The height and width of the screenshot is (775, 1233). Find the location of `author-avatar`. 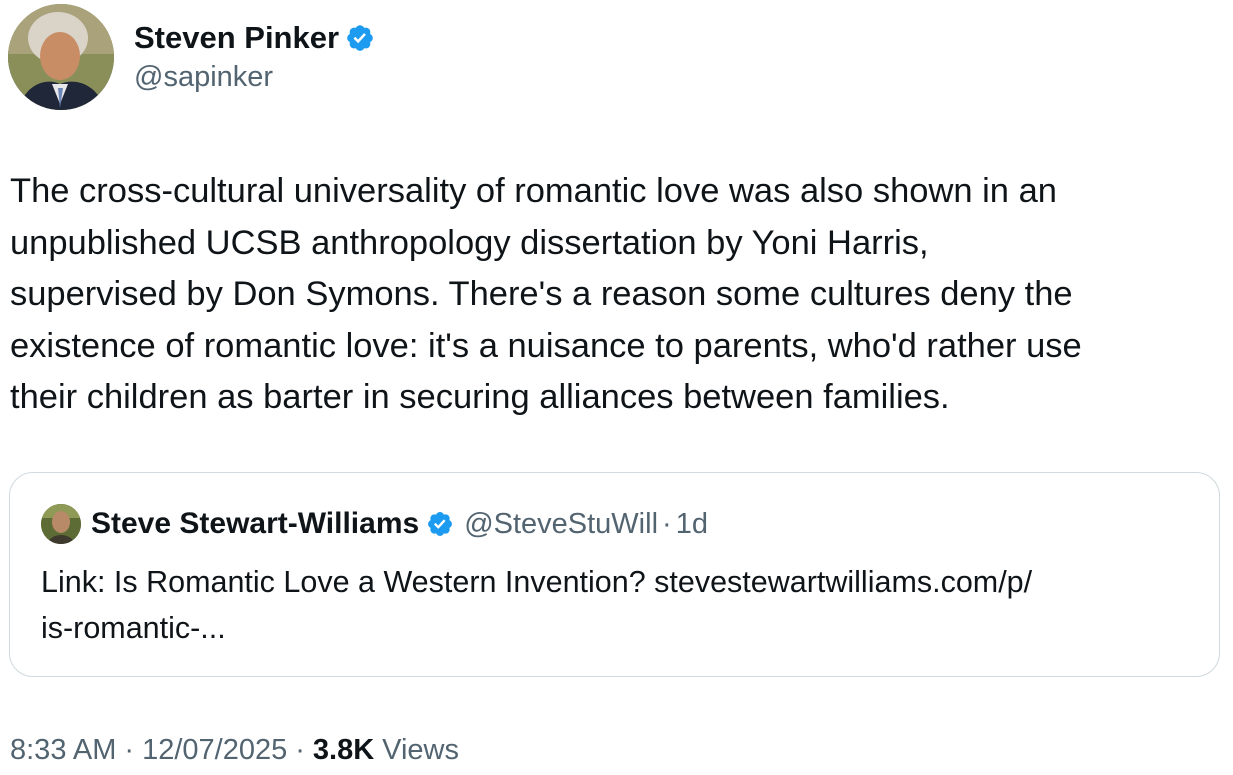

author-avatar is located at coordinates (61, 57).